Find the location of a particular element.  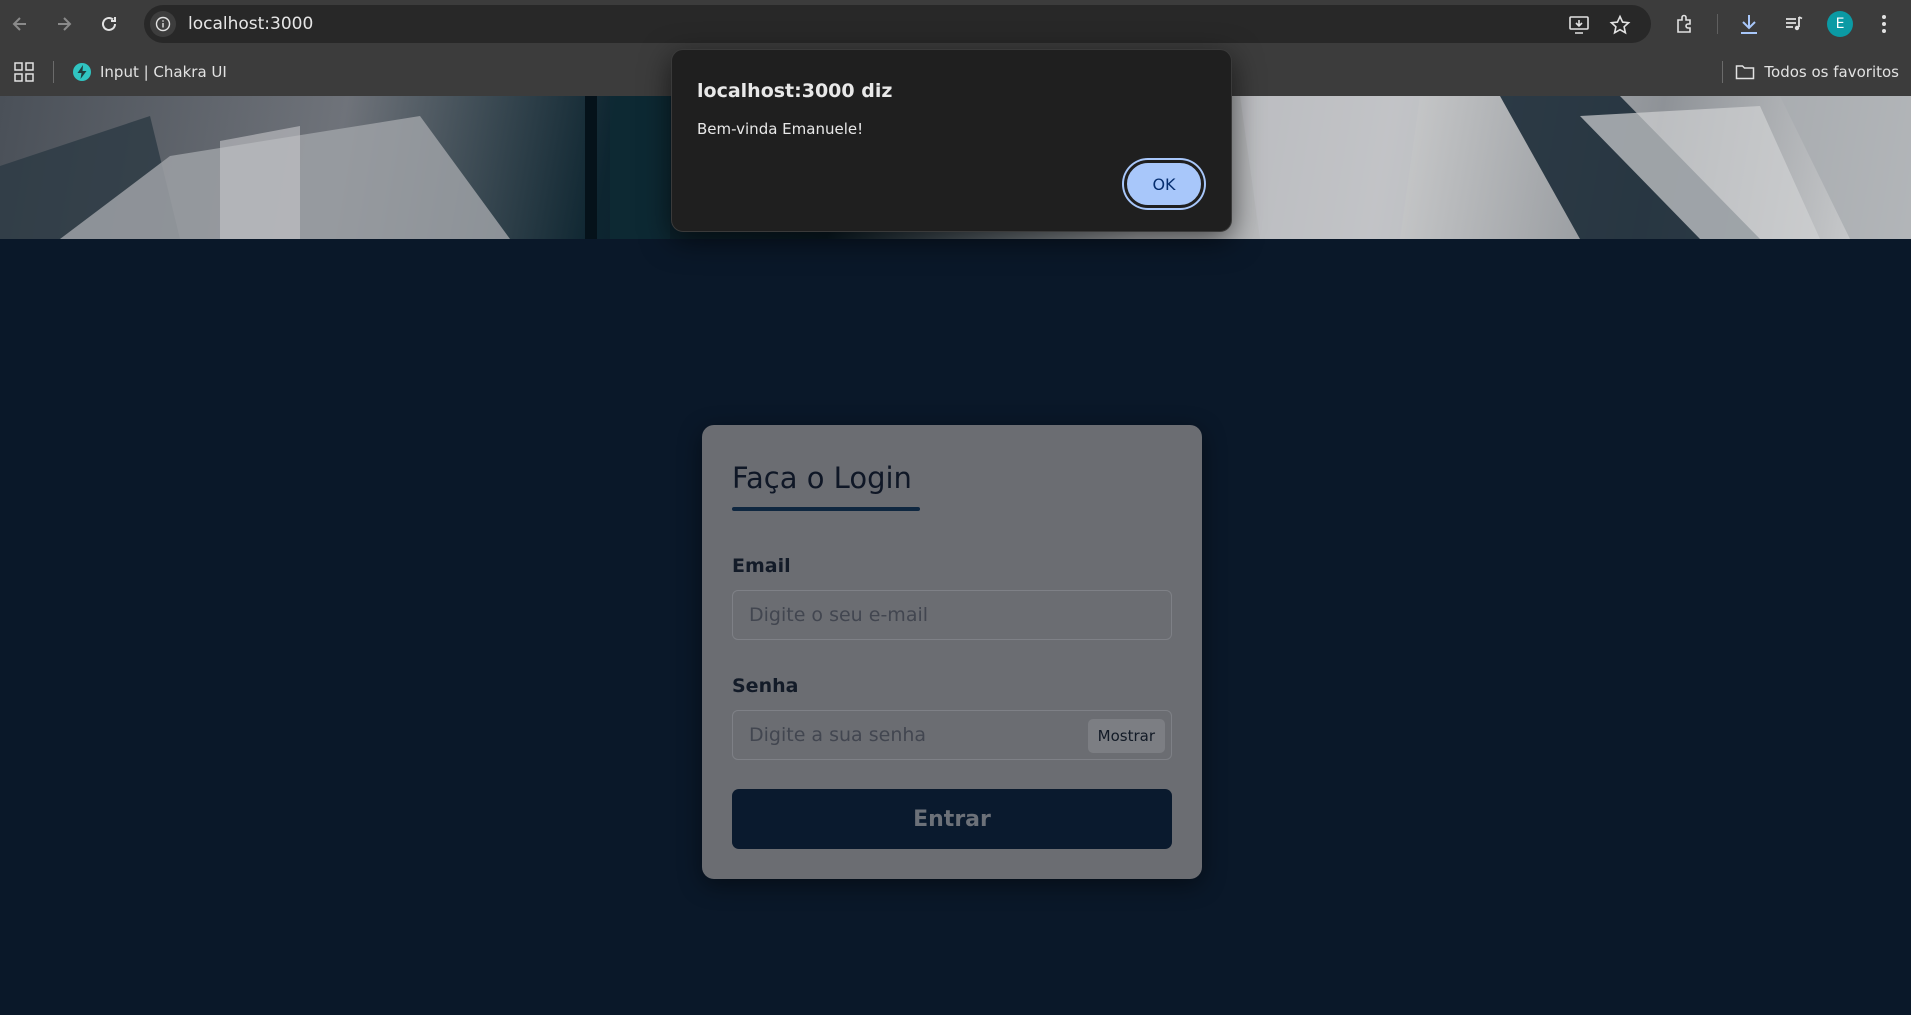

bookmark-chakra-ui: Input | Chakra UI is located at coordinates (149, 72).